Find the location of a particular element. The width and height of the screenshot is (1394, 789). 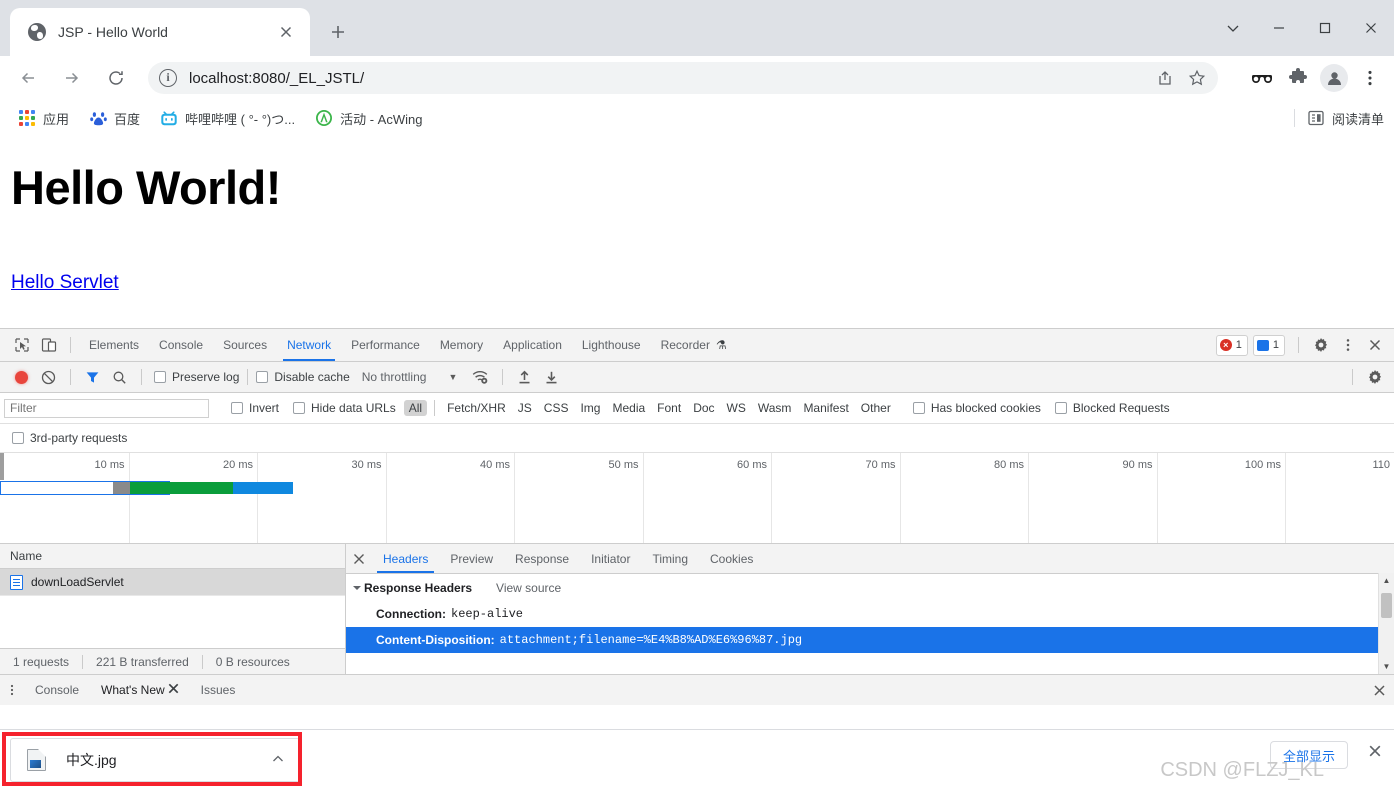

tab-performance: Performance is located at coordinates (385, 345).